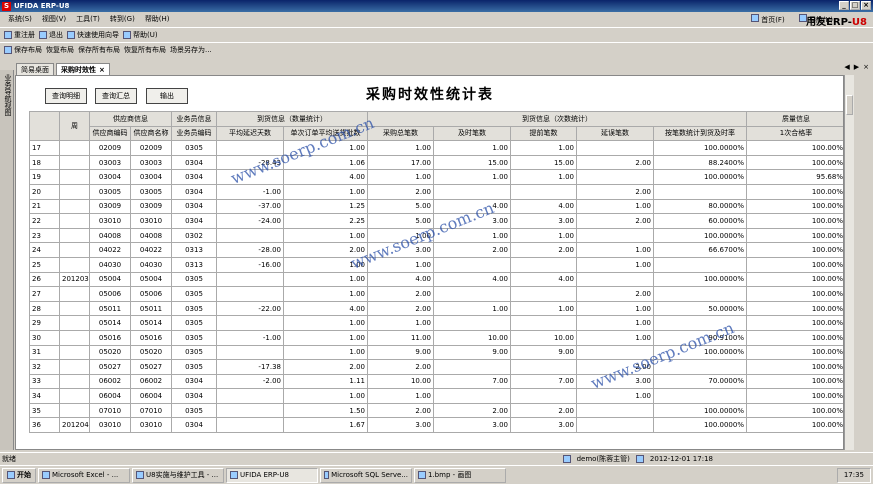  What do you see at coordinates (250, 367) in the screenshot?
I see `table-cell: -17.38` at bounding box center [250, 367].